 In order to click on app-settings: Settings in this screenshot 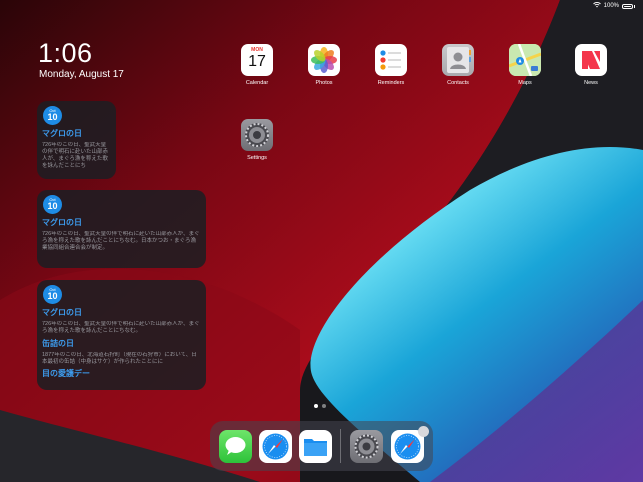, I will do `click(257, 140)`.